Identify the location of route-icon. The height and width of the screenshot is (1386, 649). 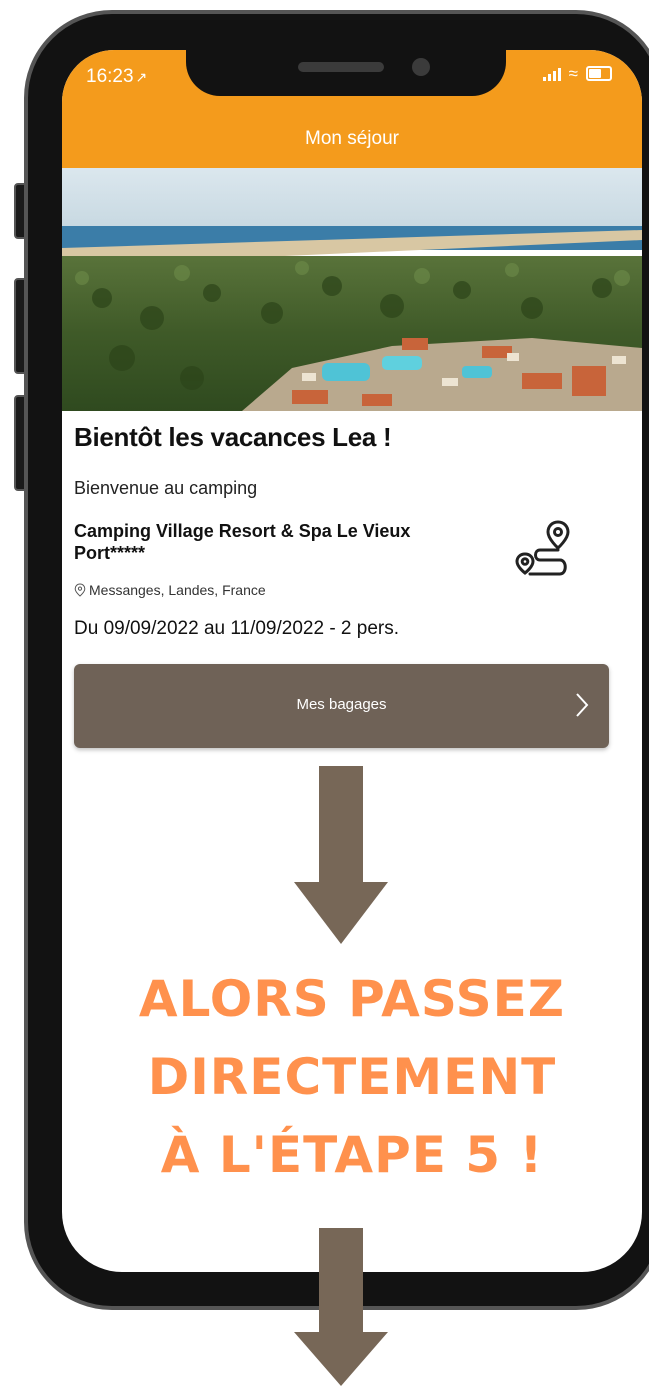
(542, 550).